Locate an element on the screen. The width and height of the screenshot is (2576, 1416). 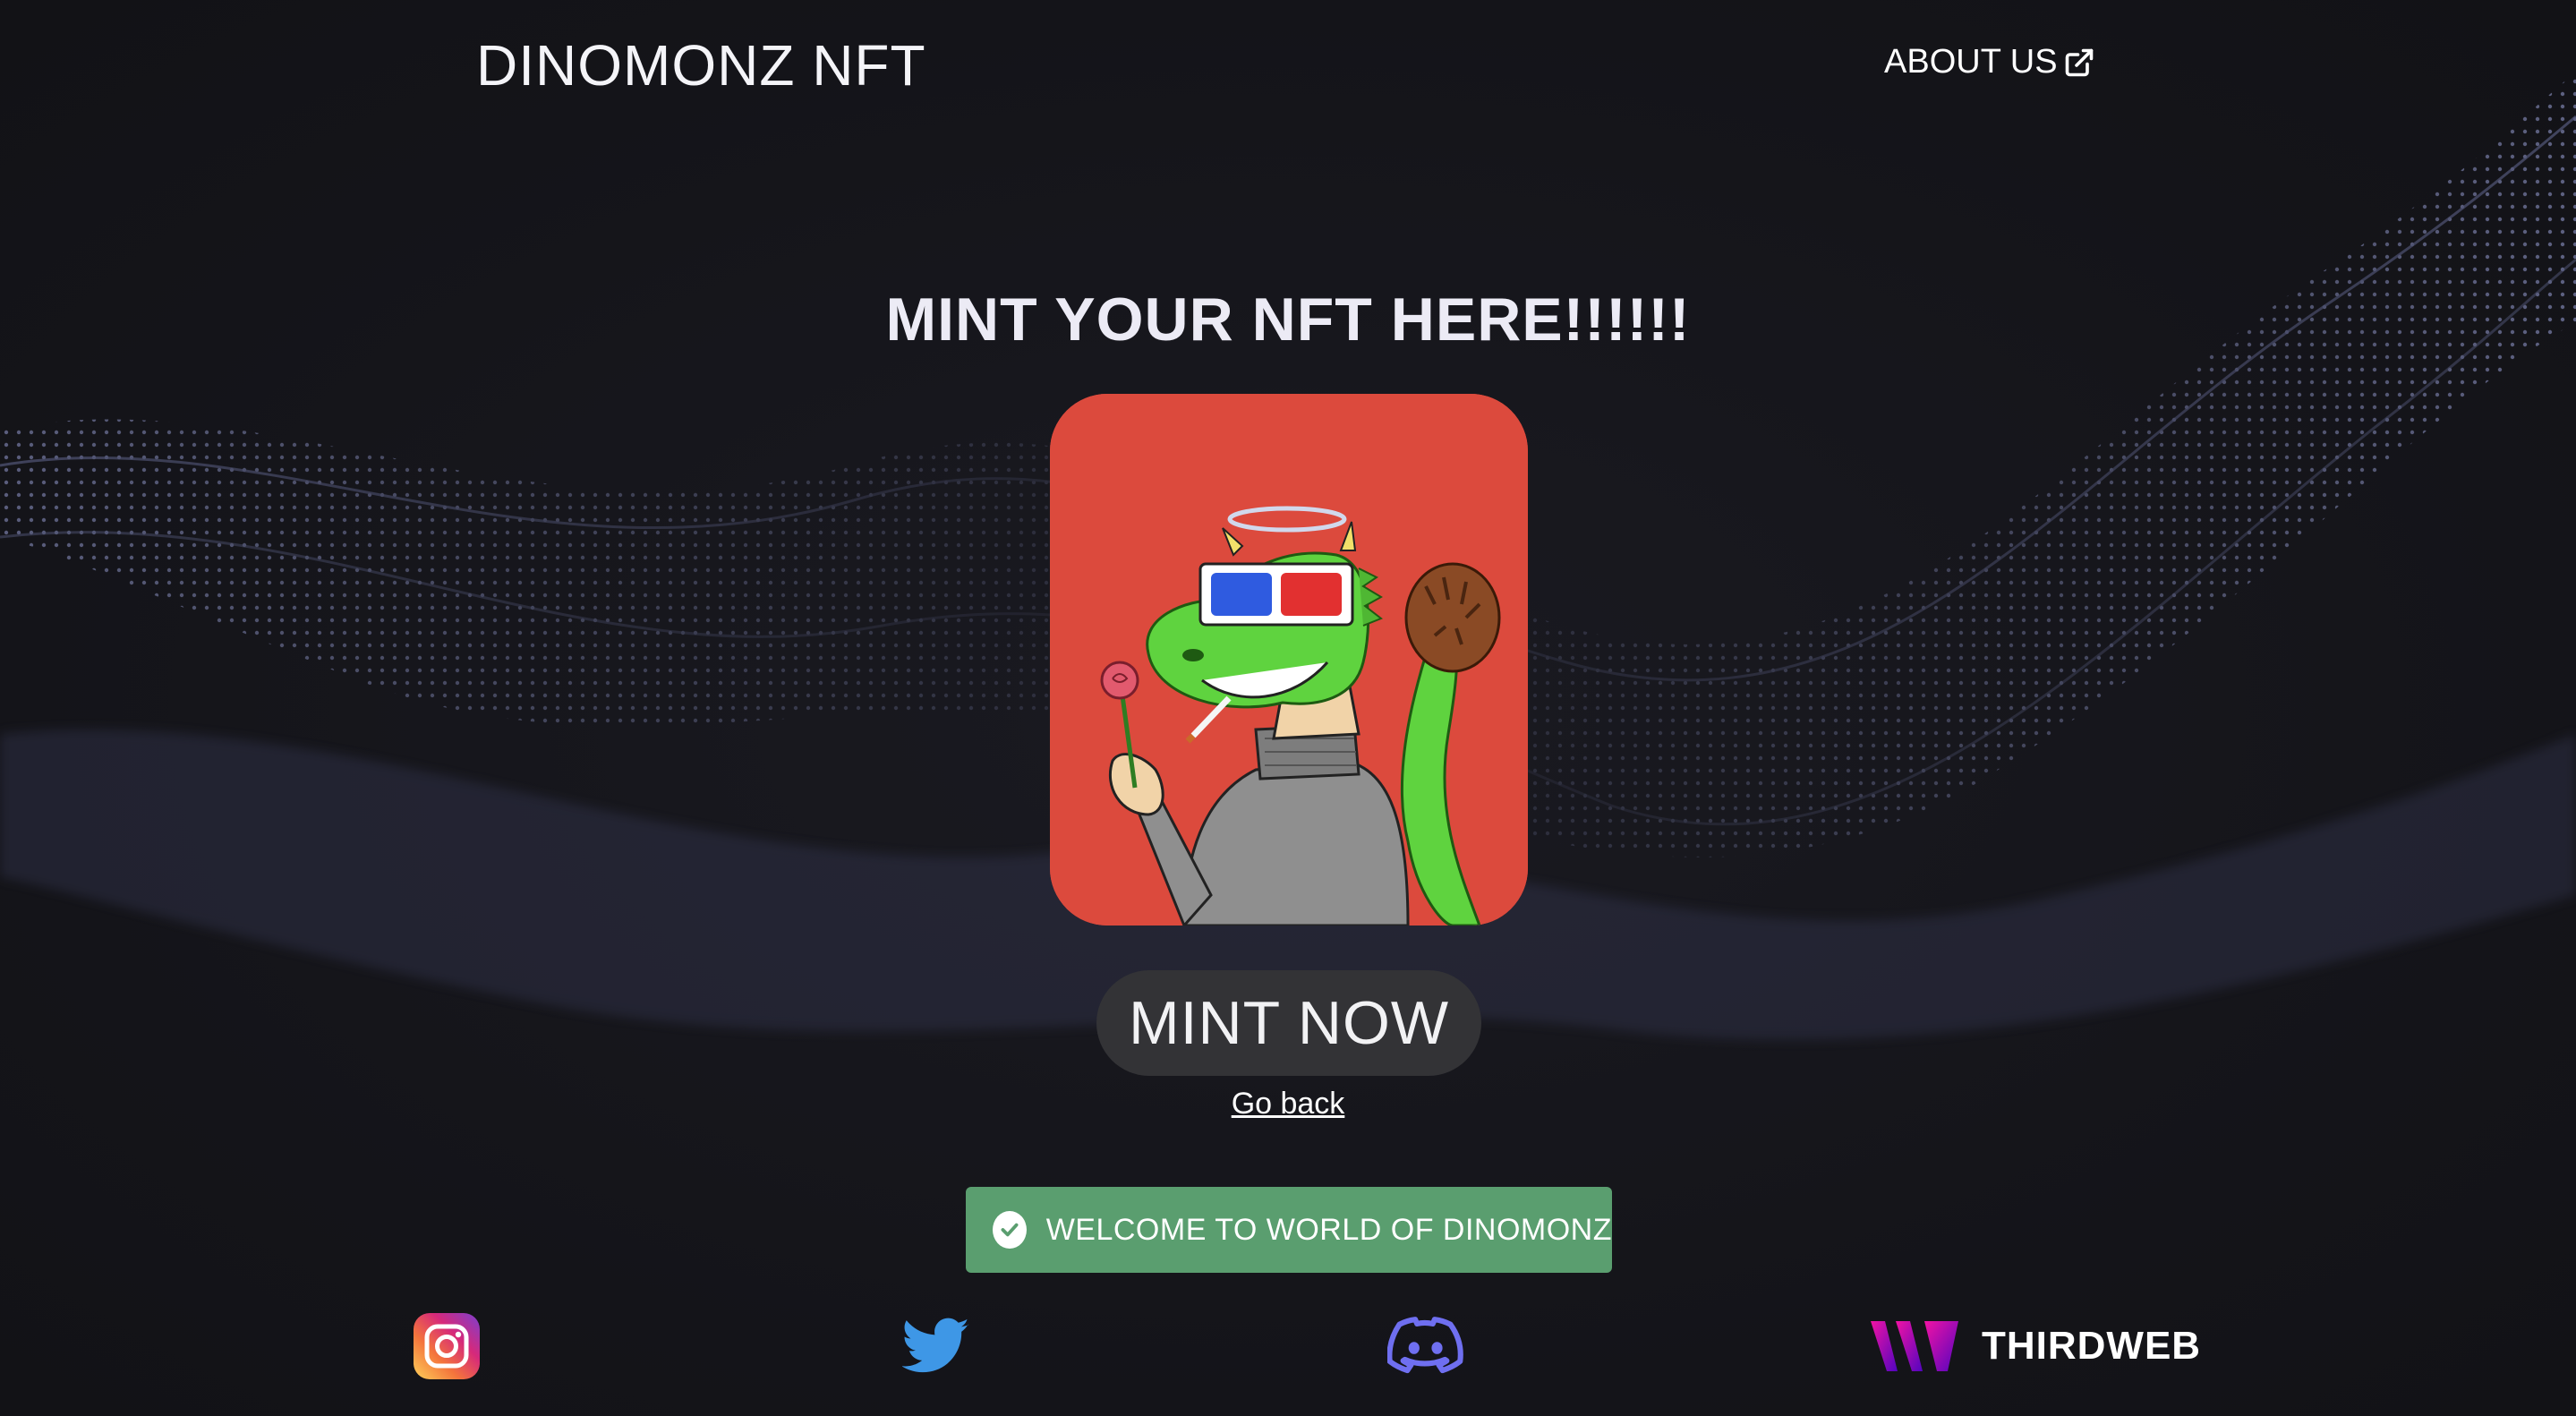
thirdweb-logo-icon is located at coordinates (1914, 1346).